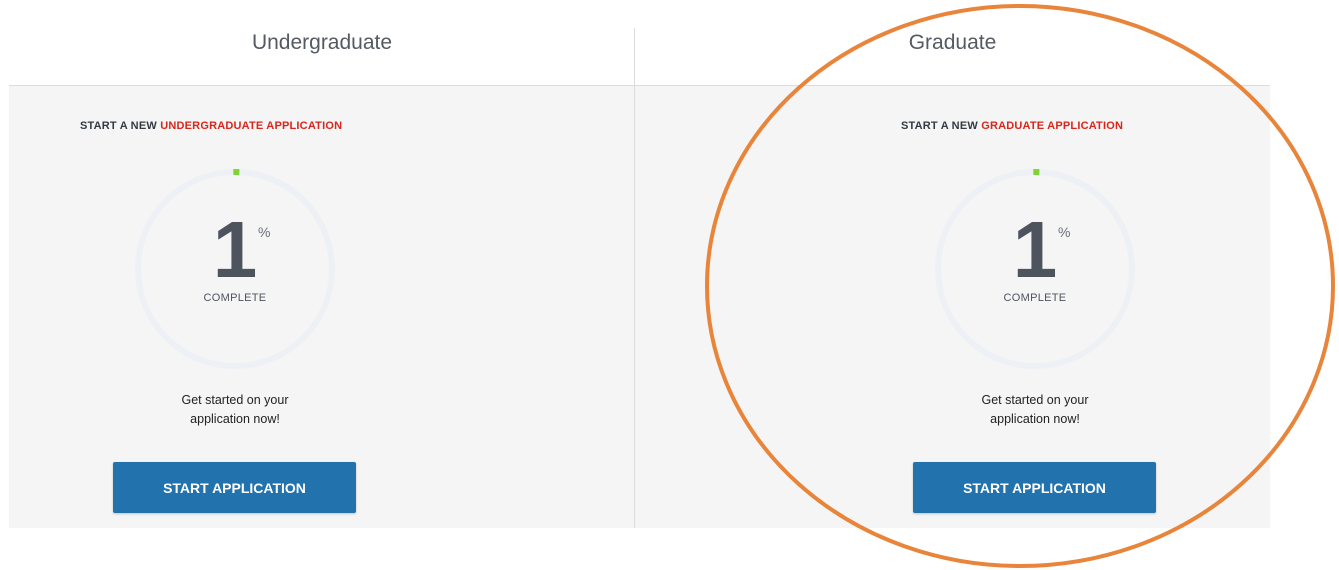 The height and width of the screenshot is (570, 1339). I want to click on graduate-progress-ring: 1 % COMPLETE, so click(1035, 269).